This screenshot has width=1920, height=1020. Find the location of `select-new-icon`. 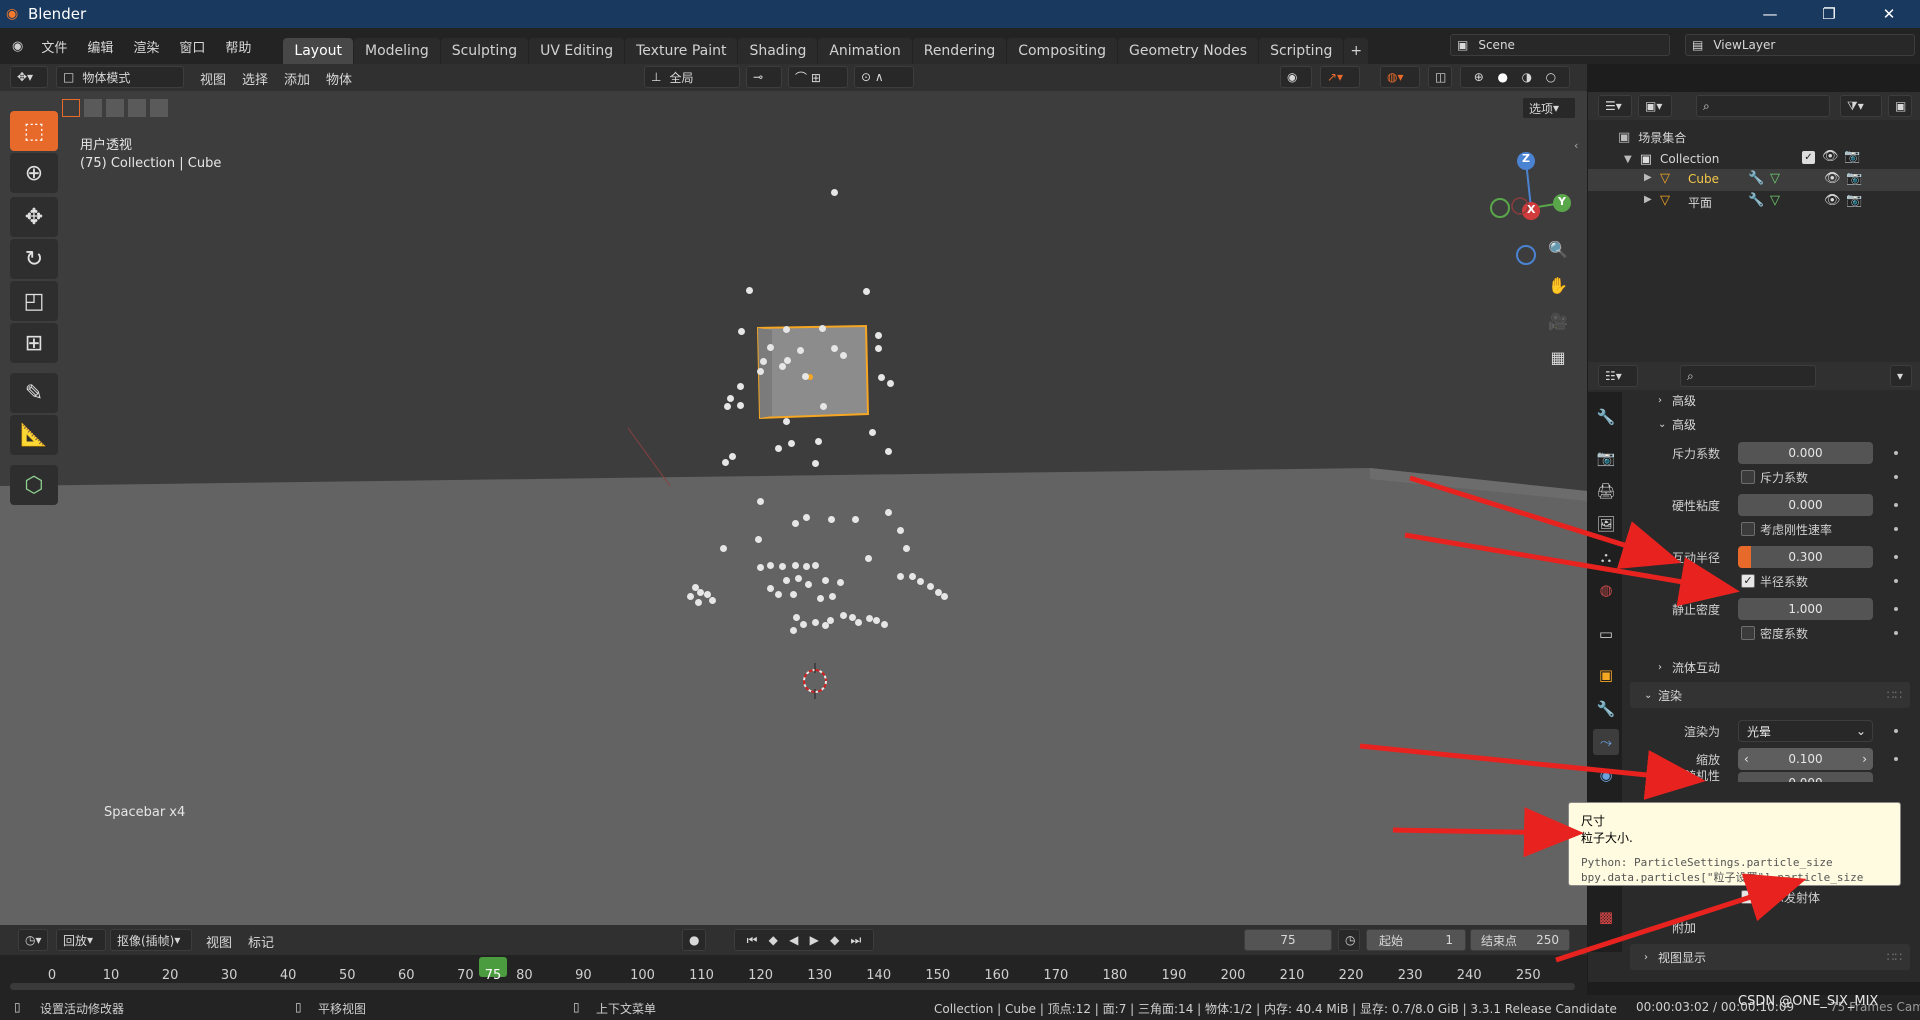

select-new-icon is located at coordinates (71, 108).